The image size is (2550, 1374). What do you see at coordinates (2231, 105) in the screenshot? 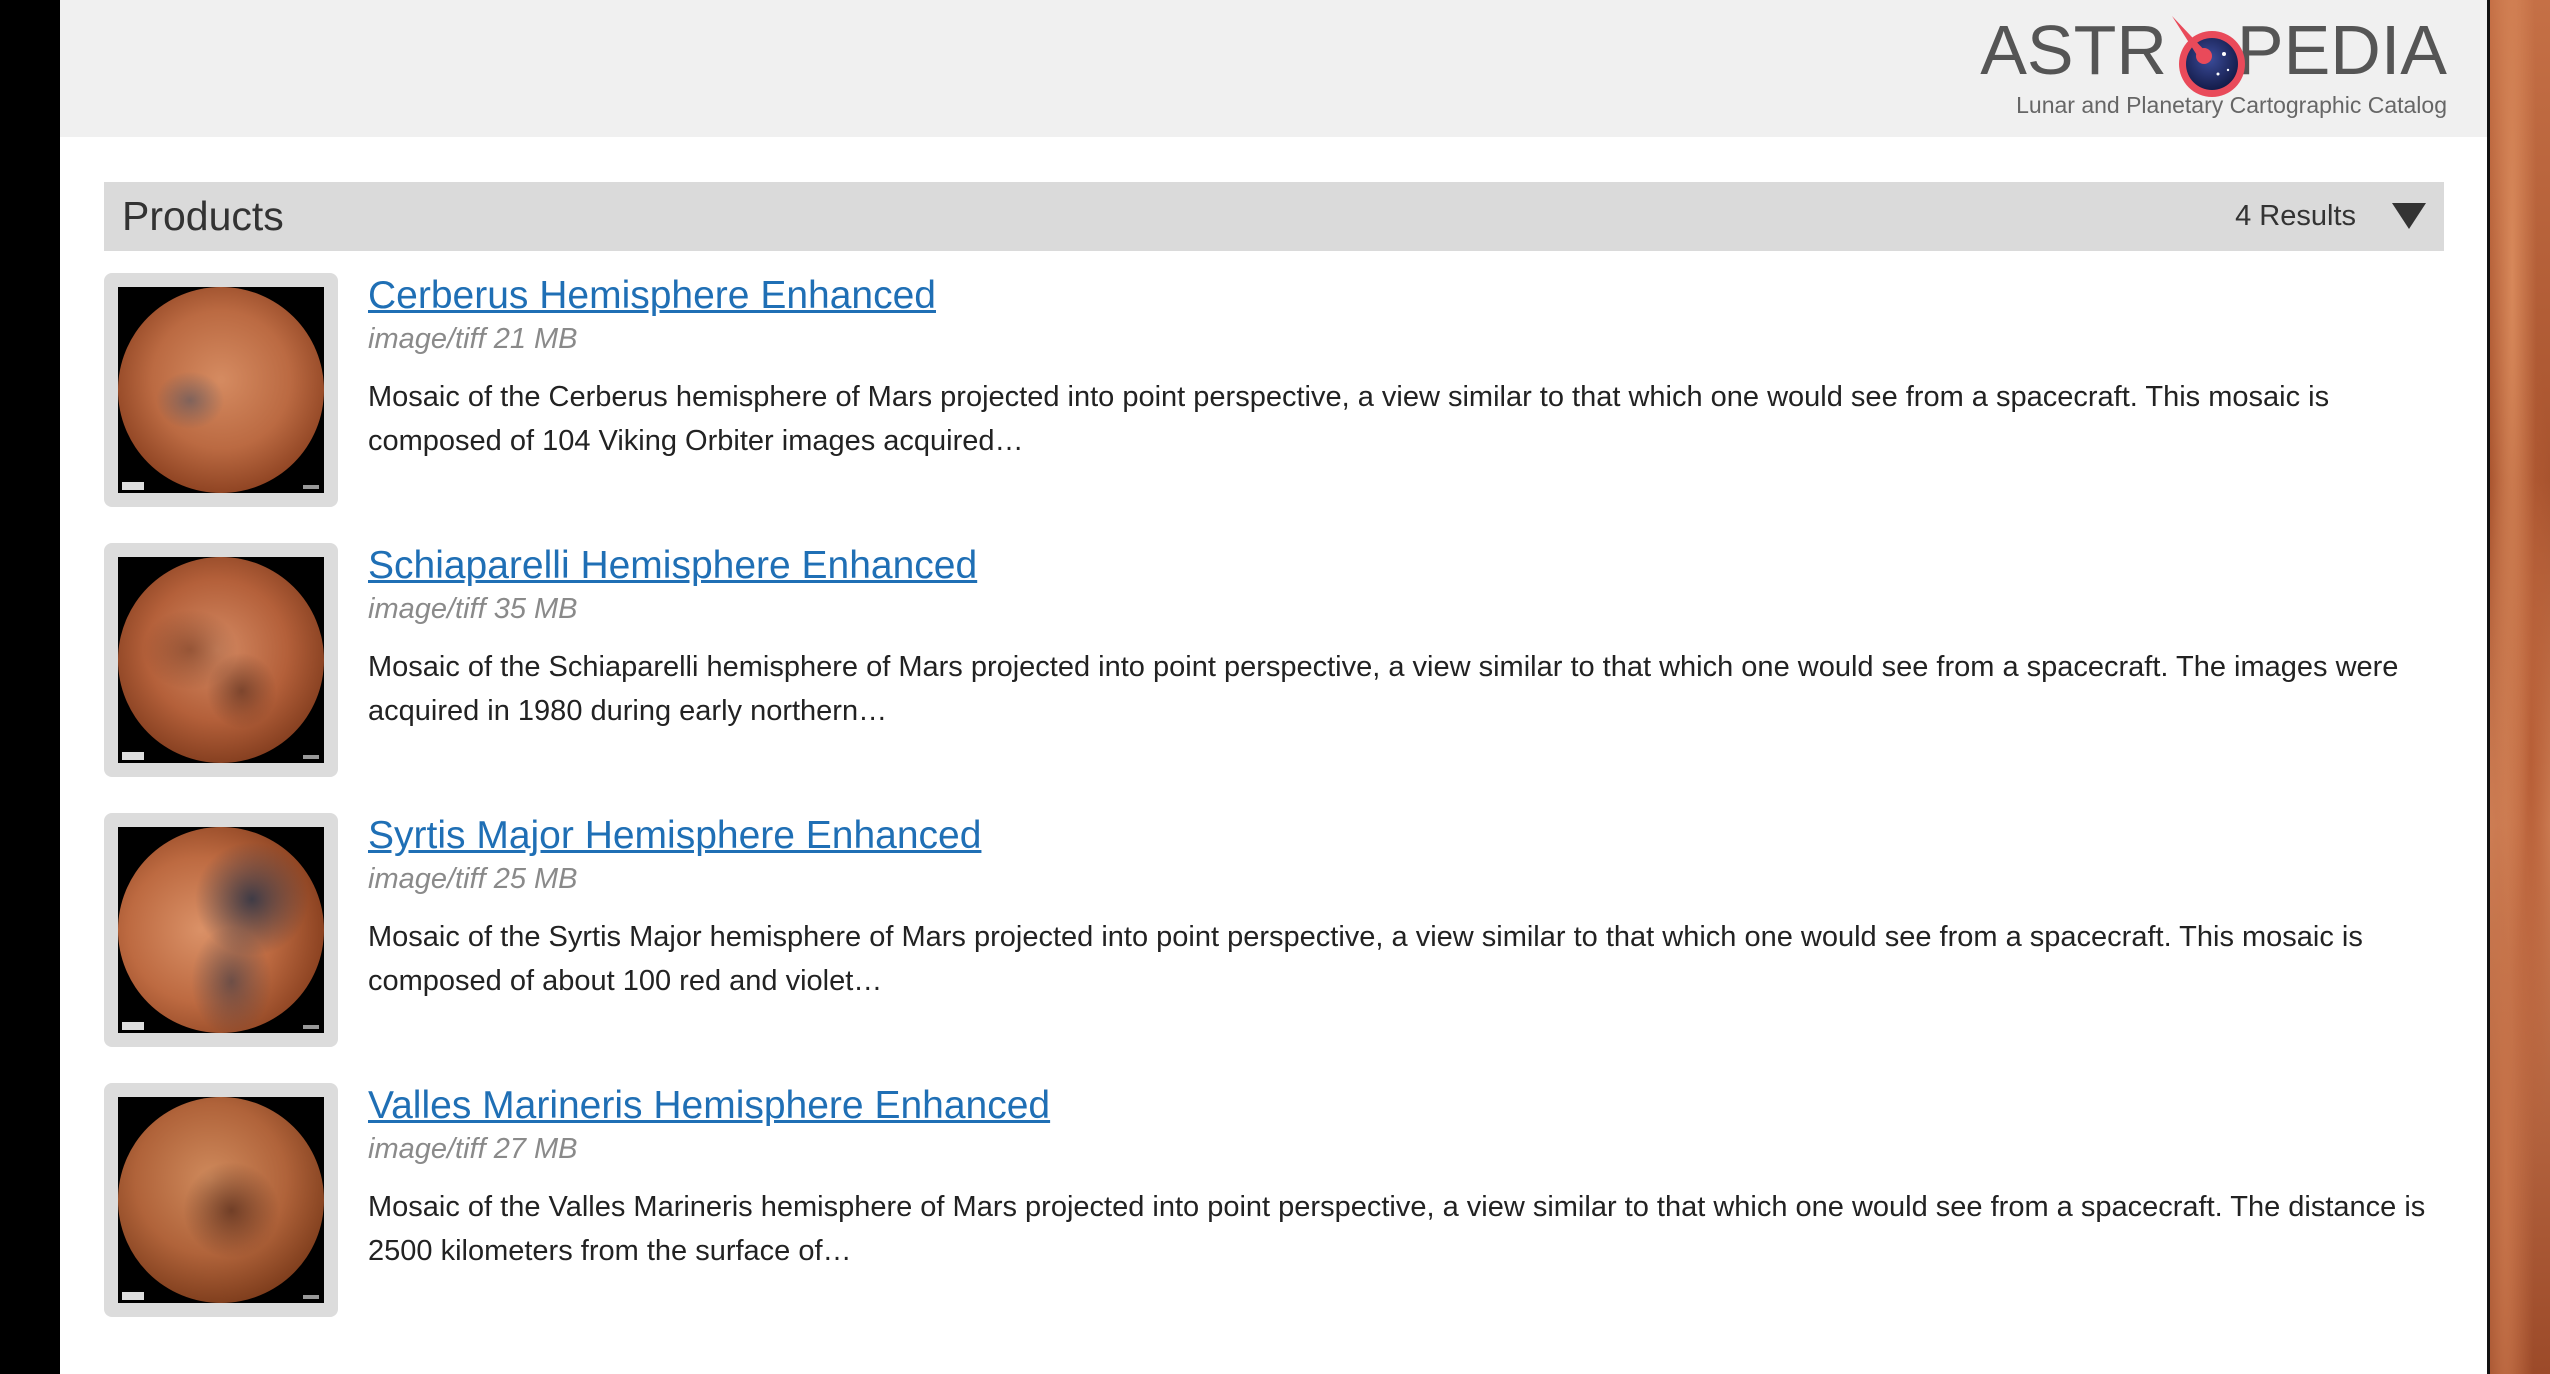
I see `site-tagline: Lunar and Planetary Cartographic Catalog` at bounding box center [2231, 105].